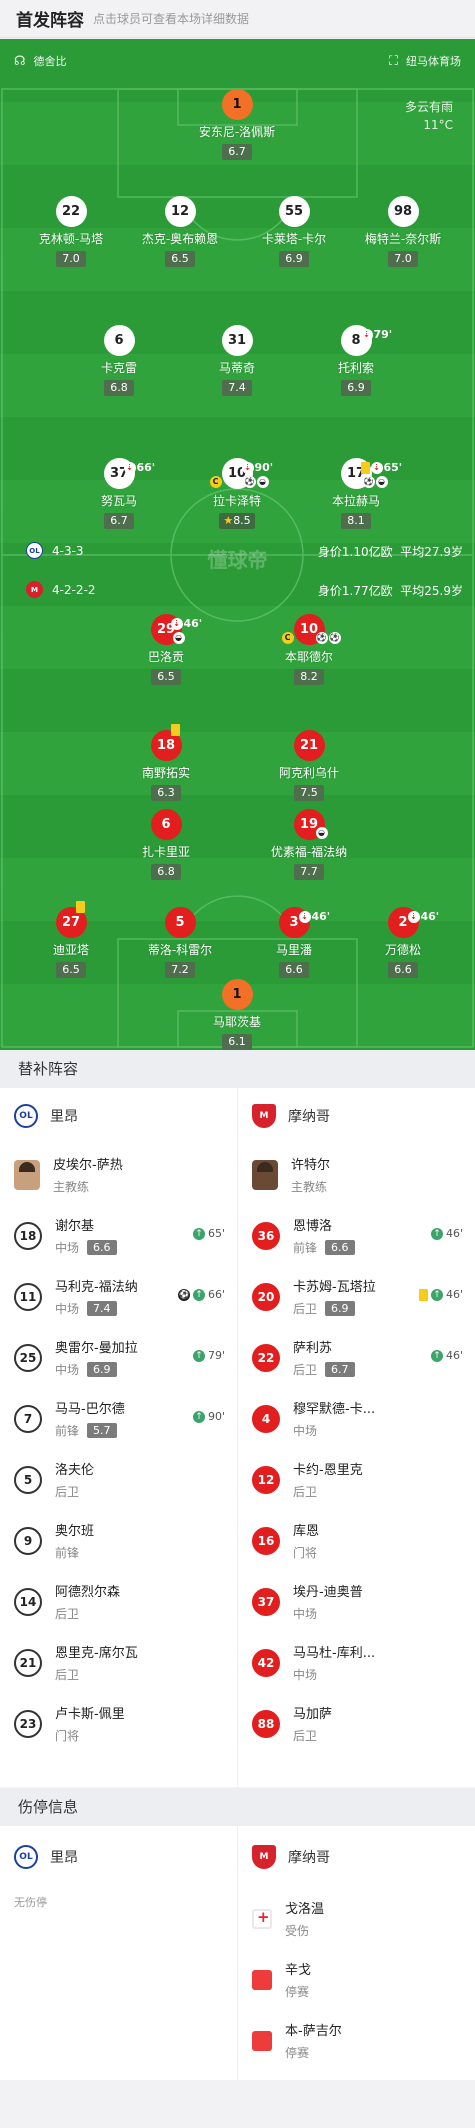 The width and height of the screenshot is (475, 2128). I want to click on injury-row: 辛戈 停赛, so click(356, 1979).